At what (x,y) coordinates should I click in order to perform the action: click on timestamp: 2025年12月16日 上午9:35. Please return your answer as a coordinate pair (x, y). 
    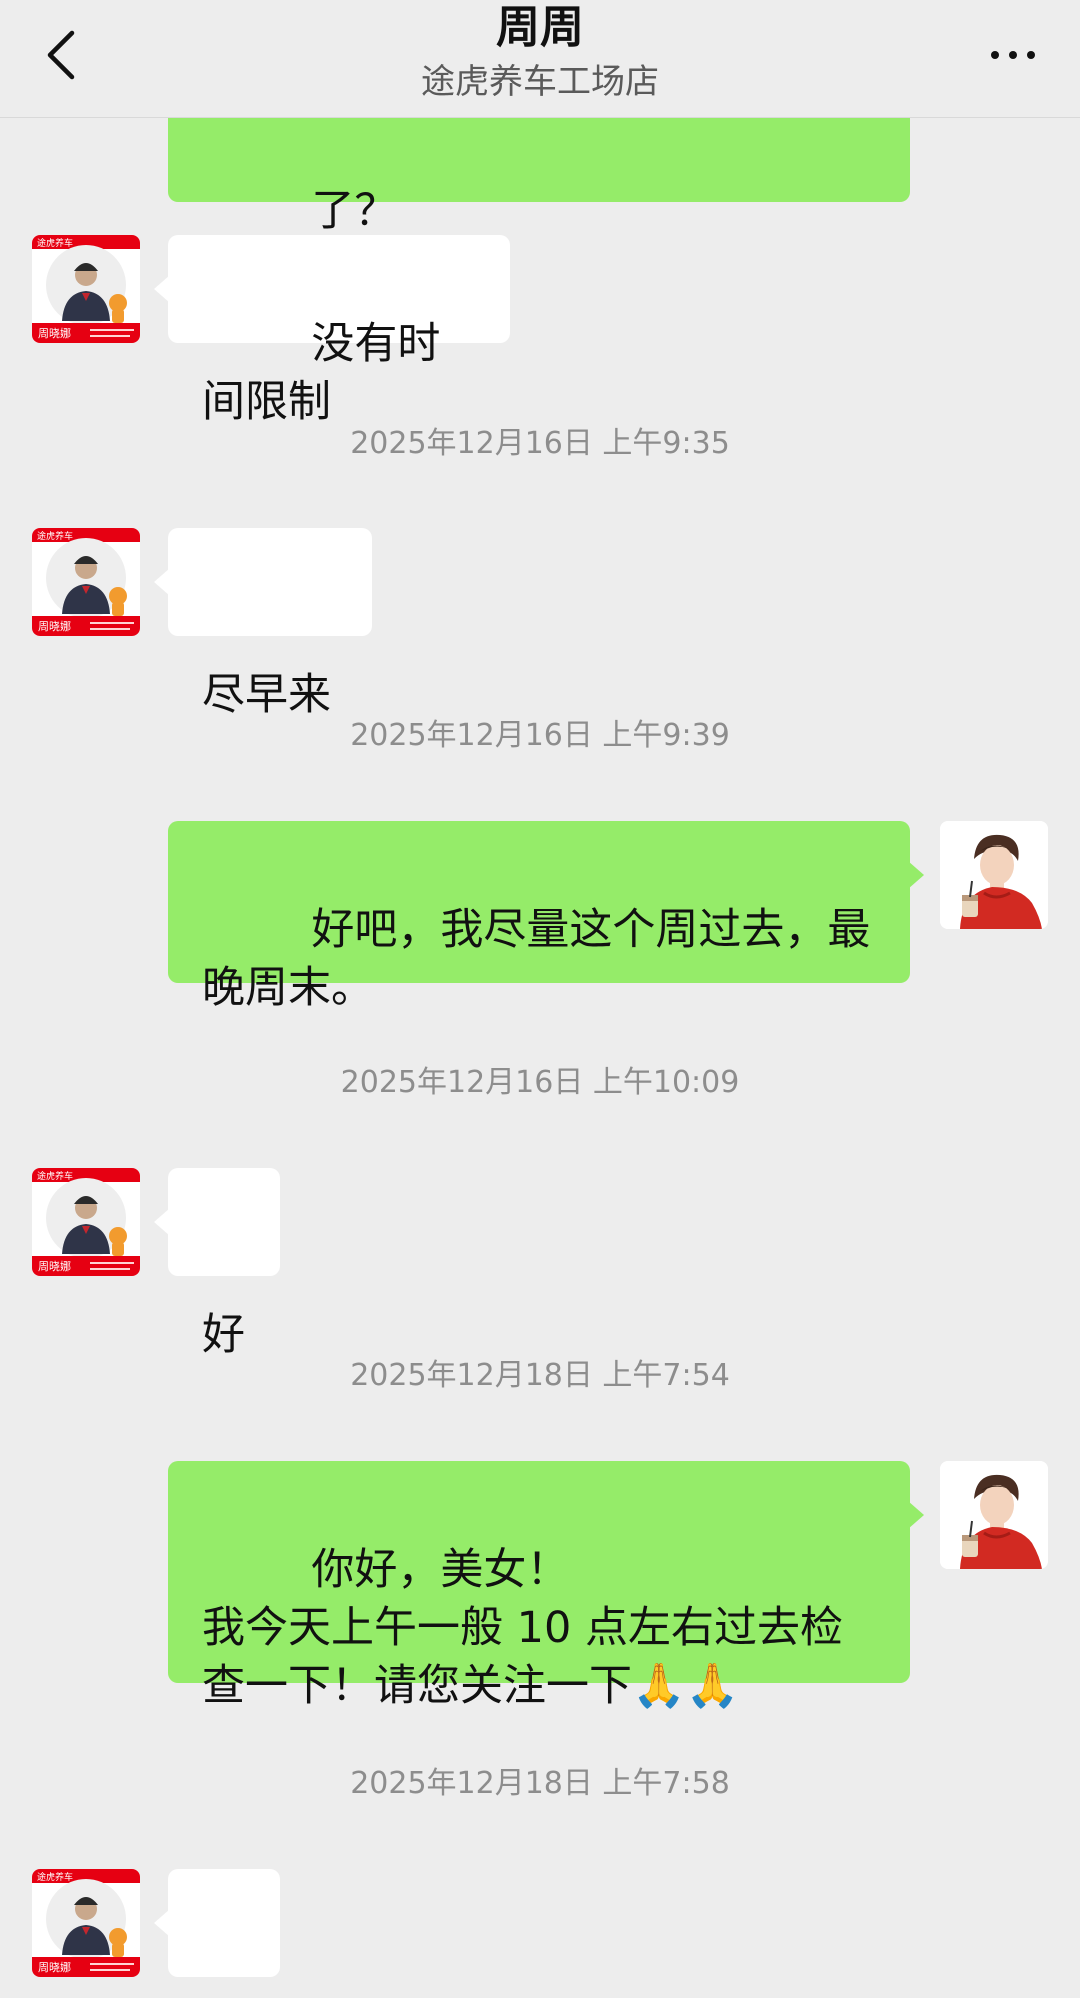
    Looking at the image, I should click on (540, 443).